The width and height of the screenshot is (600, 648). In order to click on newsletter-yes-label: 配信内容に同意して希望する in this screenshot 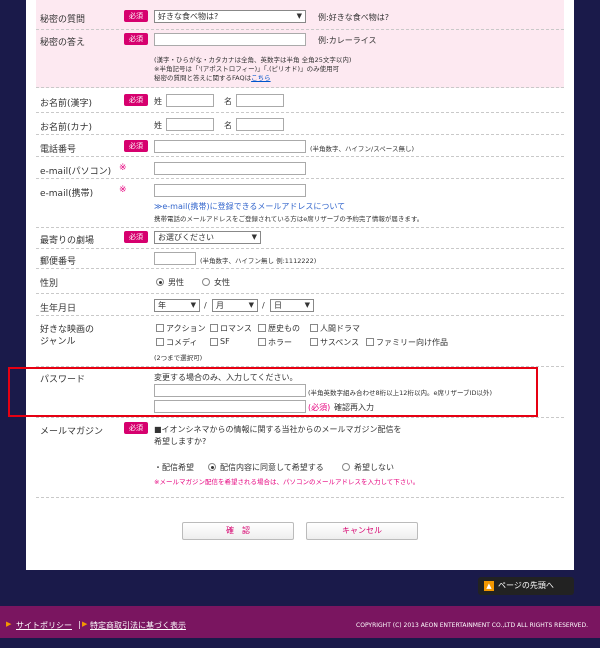, I will do `click(272, 467)`.